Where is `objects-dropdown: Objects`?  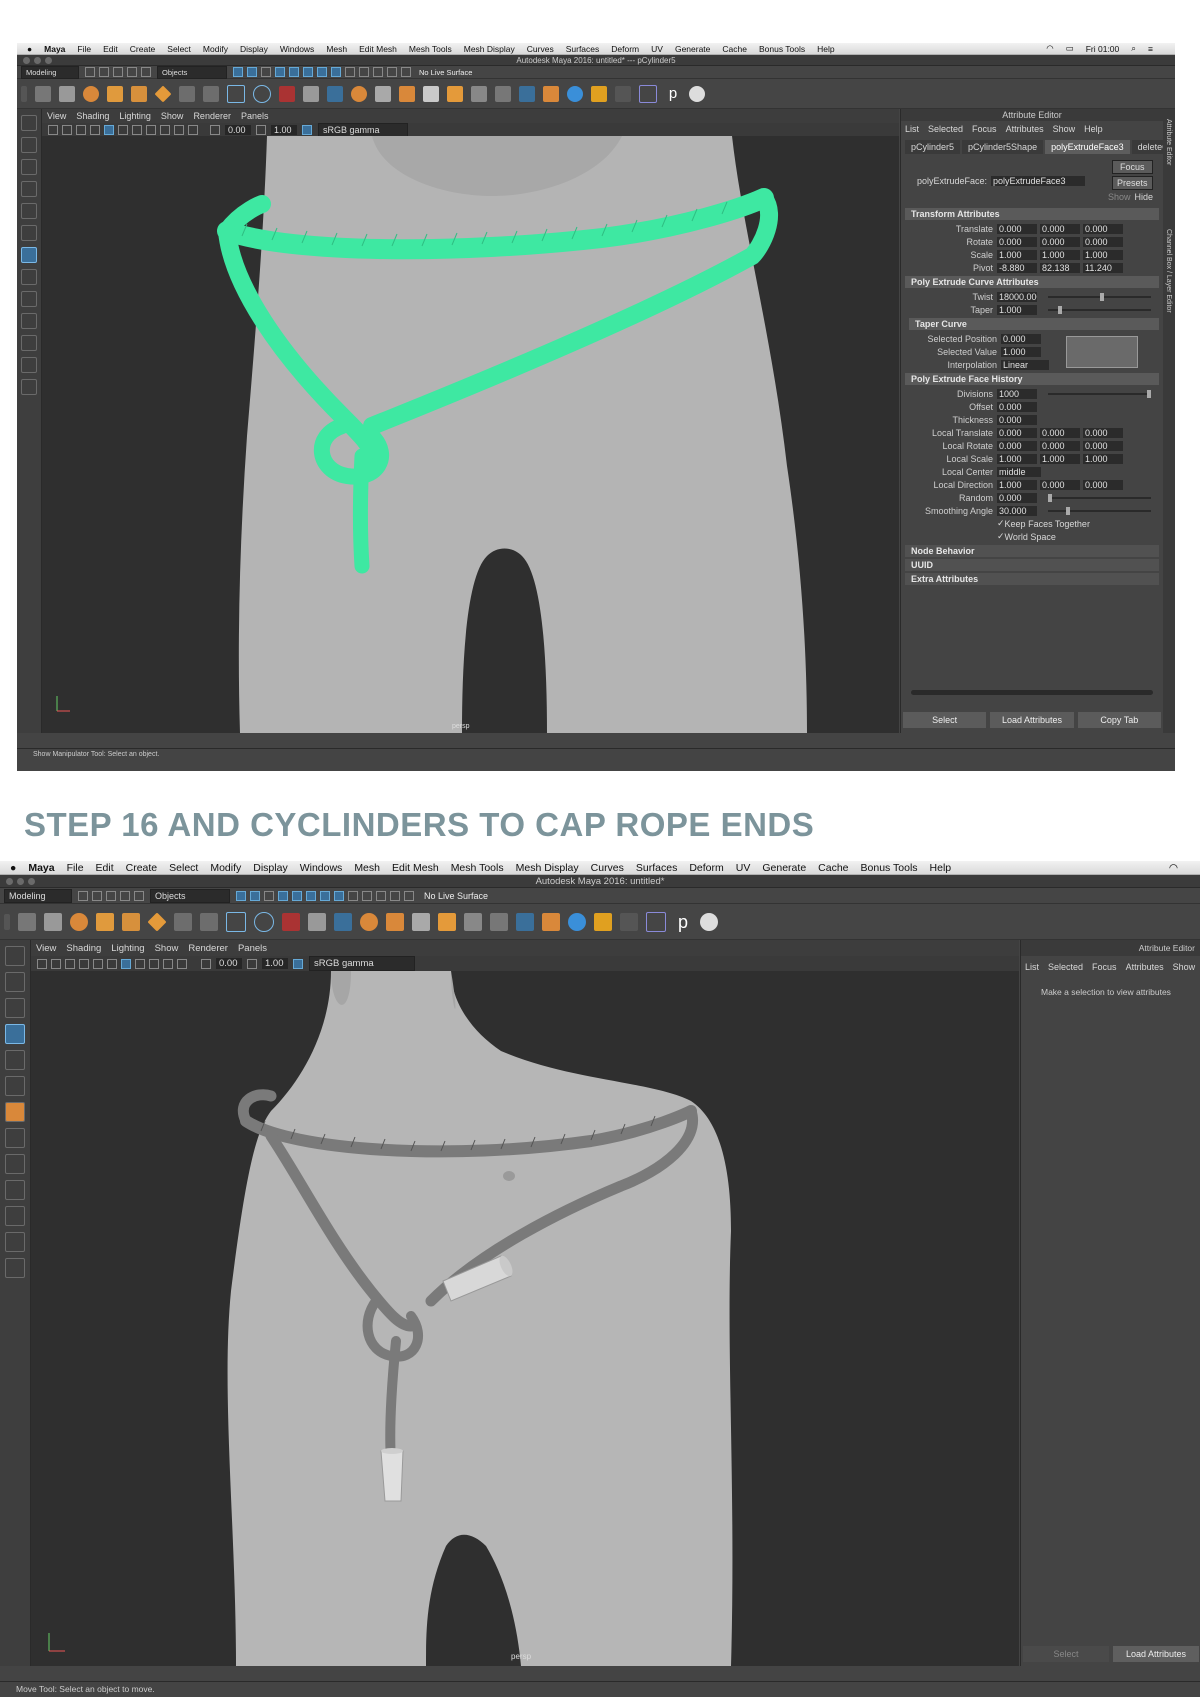 objects-dropdown: Objects is located at coordinates (192, 72).